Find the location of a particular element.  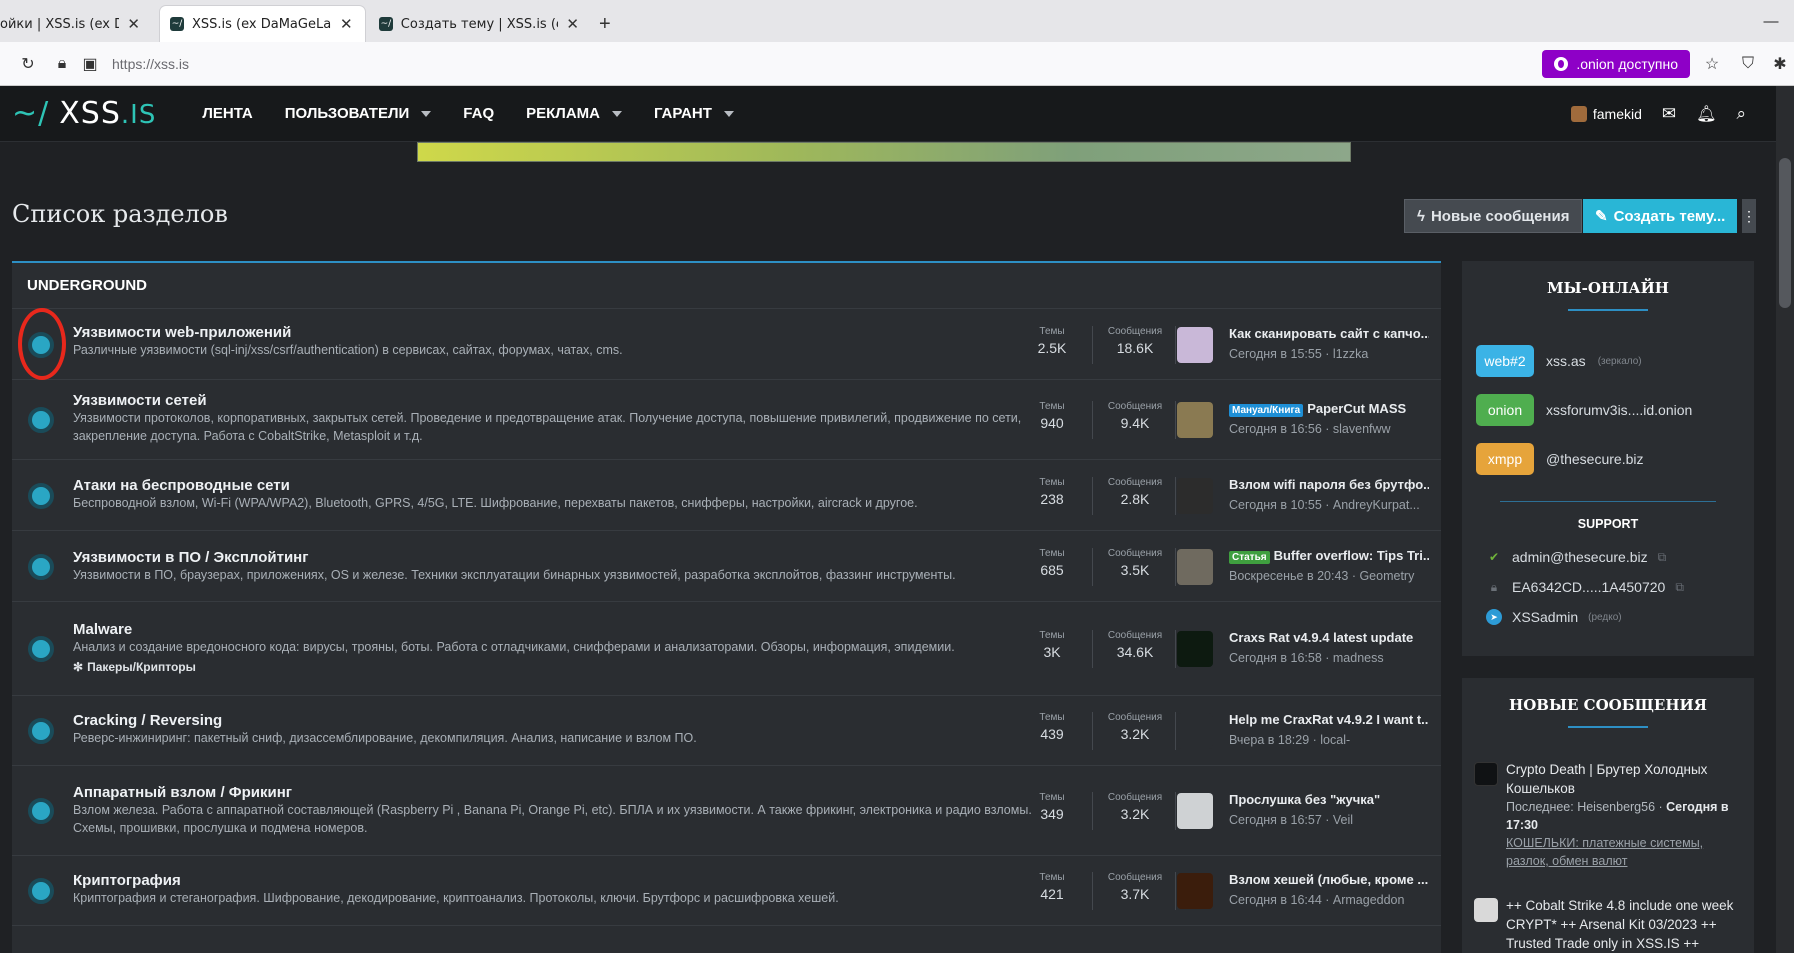

forum-title: Уязвимости web-приложений is located at coordinates (182, 332).